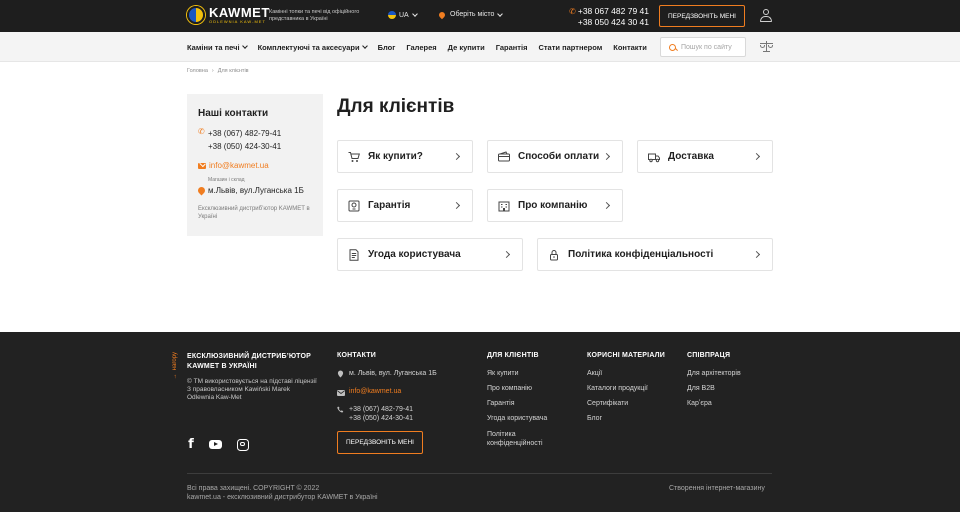 The image size is (960, 512). Describe the element at coordinates (613, 11) in the screenshot. I see `header-phone-1: +38 067 482 79 41` at that location.